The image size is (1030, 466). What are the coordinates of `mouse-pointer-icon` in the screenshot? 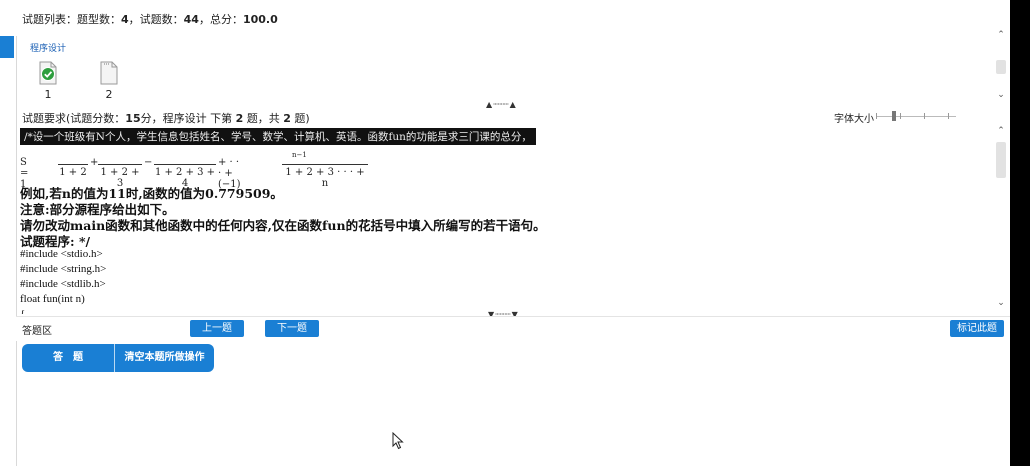 It's located at (398, 442).